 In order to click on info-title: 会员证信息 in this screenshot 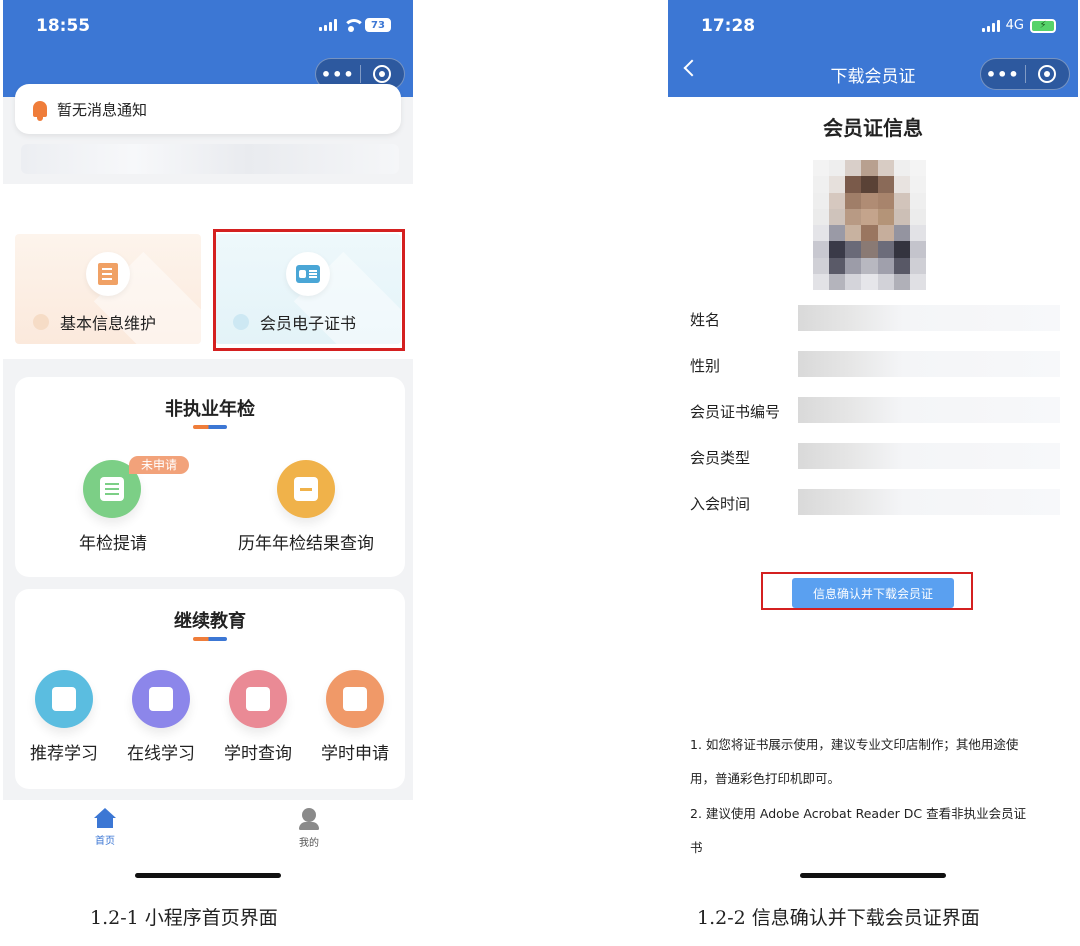, I will do `click(873, 128)`.